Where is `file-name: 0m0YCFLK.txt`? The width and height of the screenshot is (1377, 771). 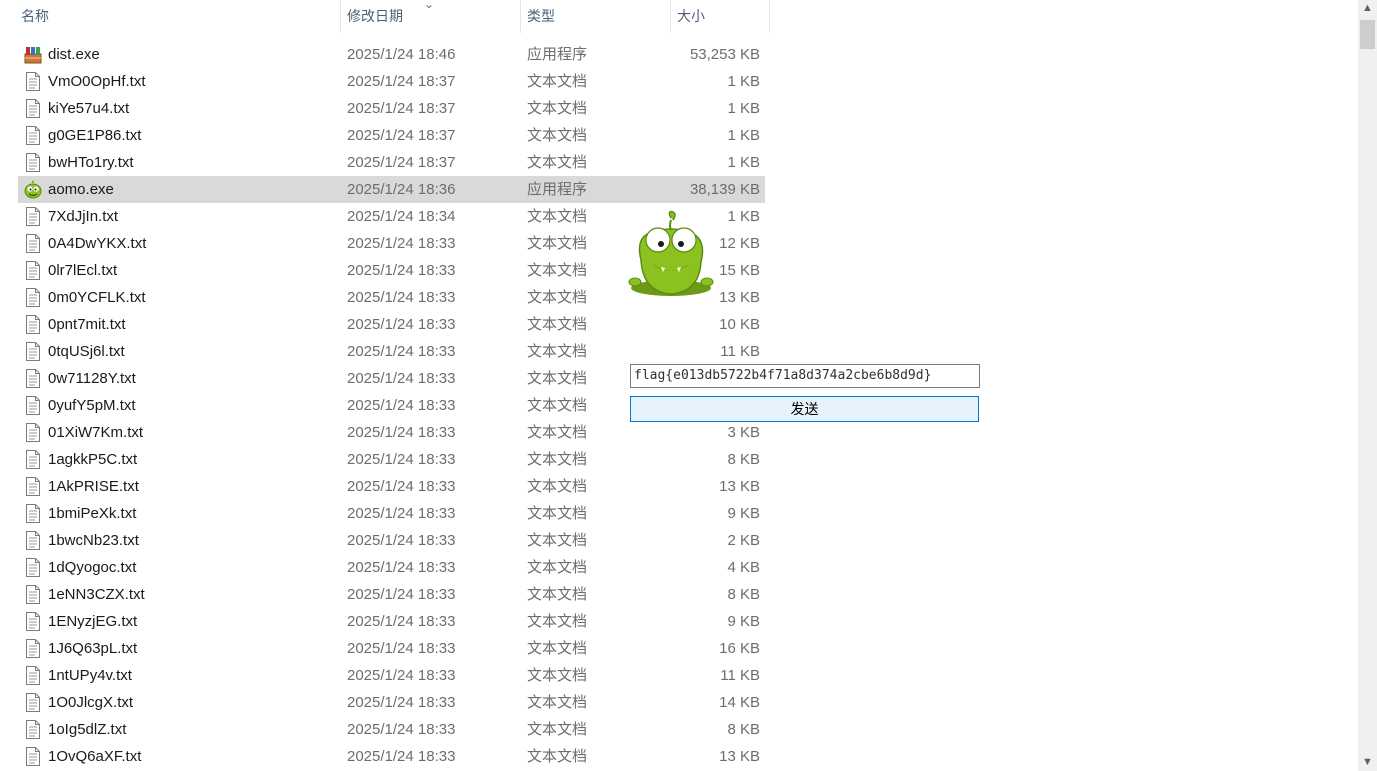 file-name: 0m0YCFLK.txt is located at coordinates (97, 297).